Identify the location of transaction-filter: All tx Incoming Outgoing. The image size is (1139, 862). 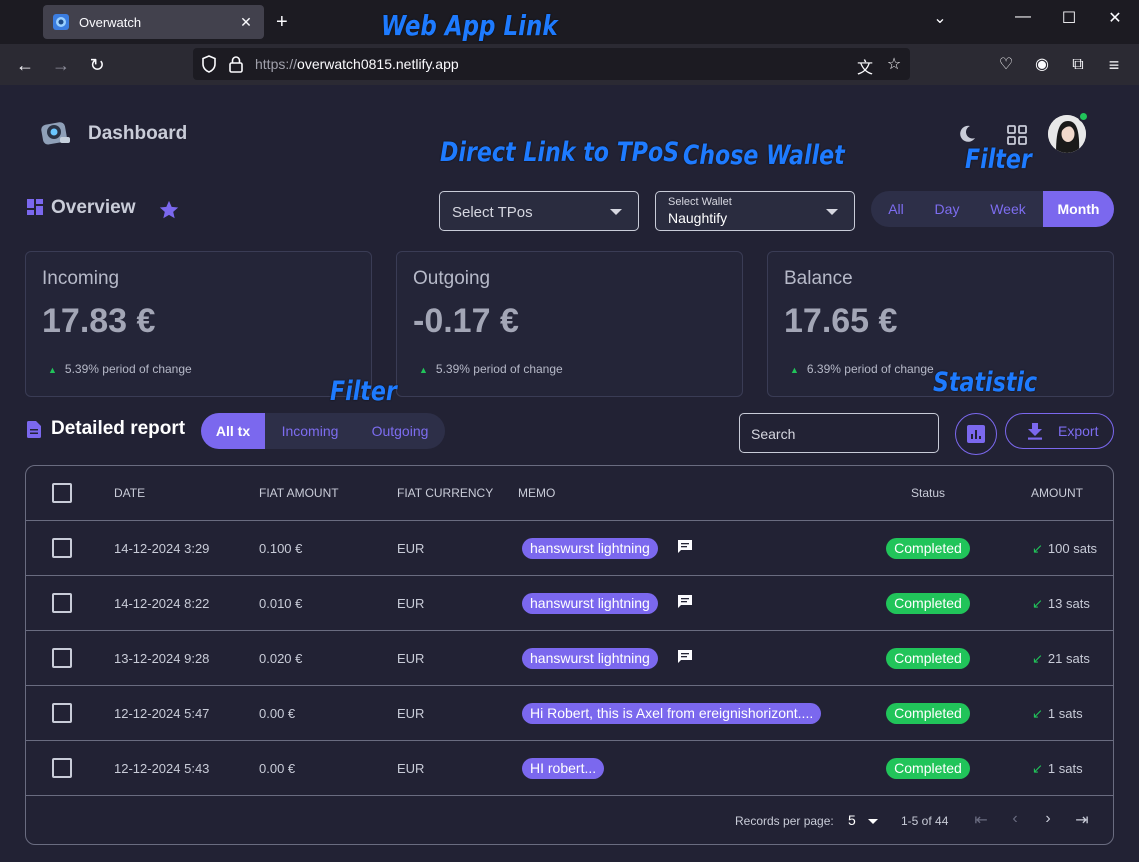
(323, 431).